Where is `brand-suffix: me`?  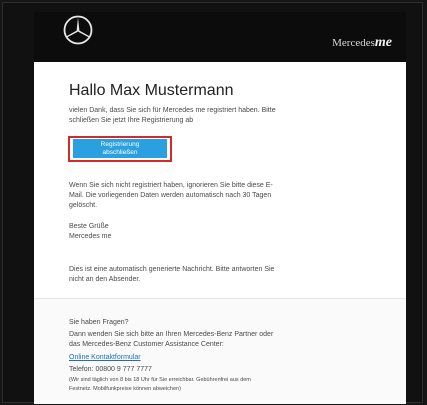 brand-suffix: me is located at coordinates (383, 42).